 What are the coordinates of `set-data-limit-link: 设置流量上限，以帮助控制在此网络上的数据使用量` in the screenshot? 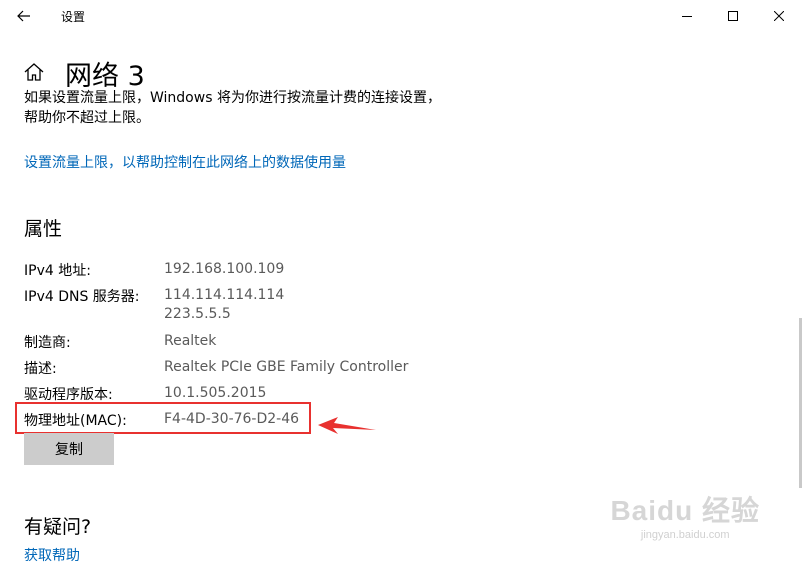 It's located at (185, 162).